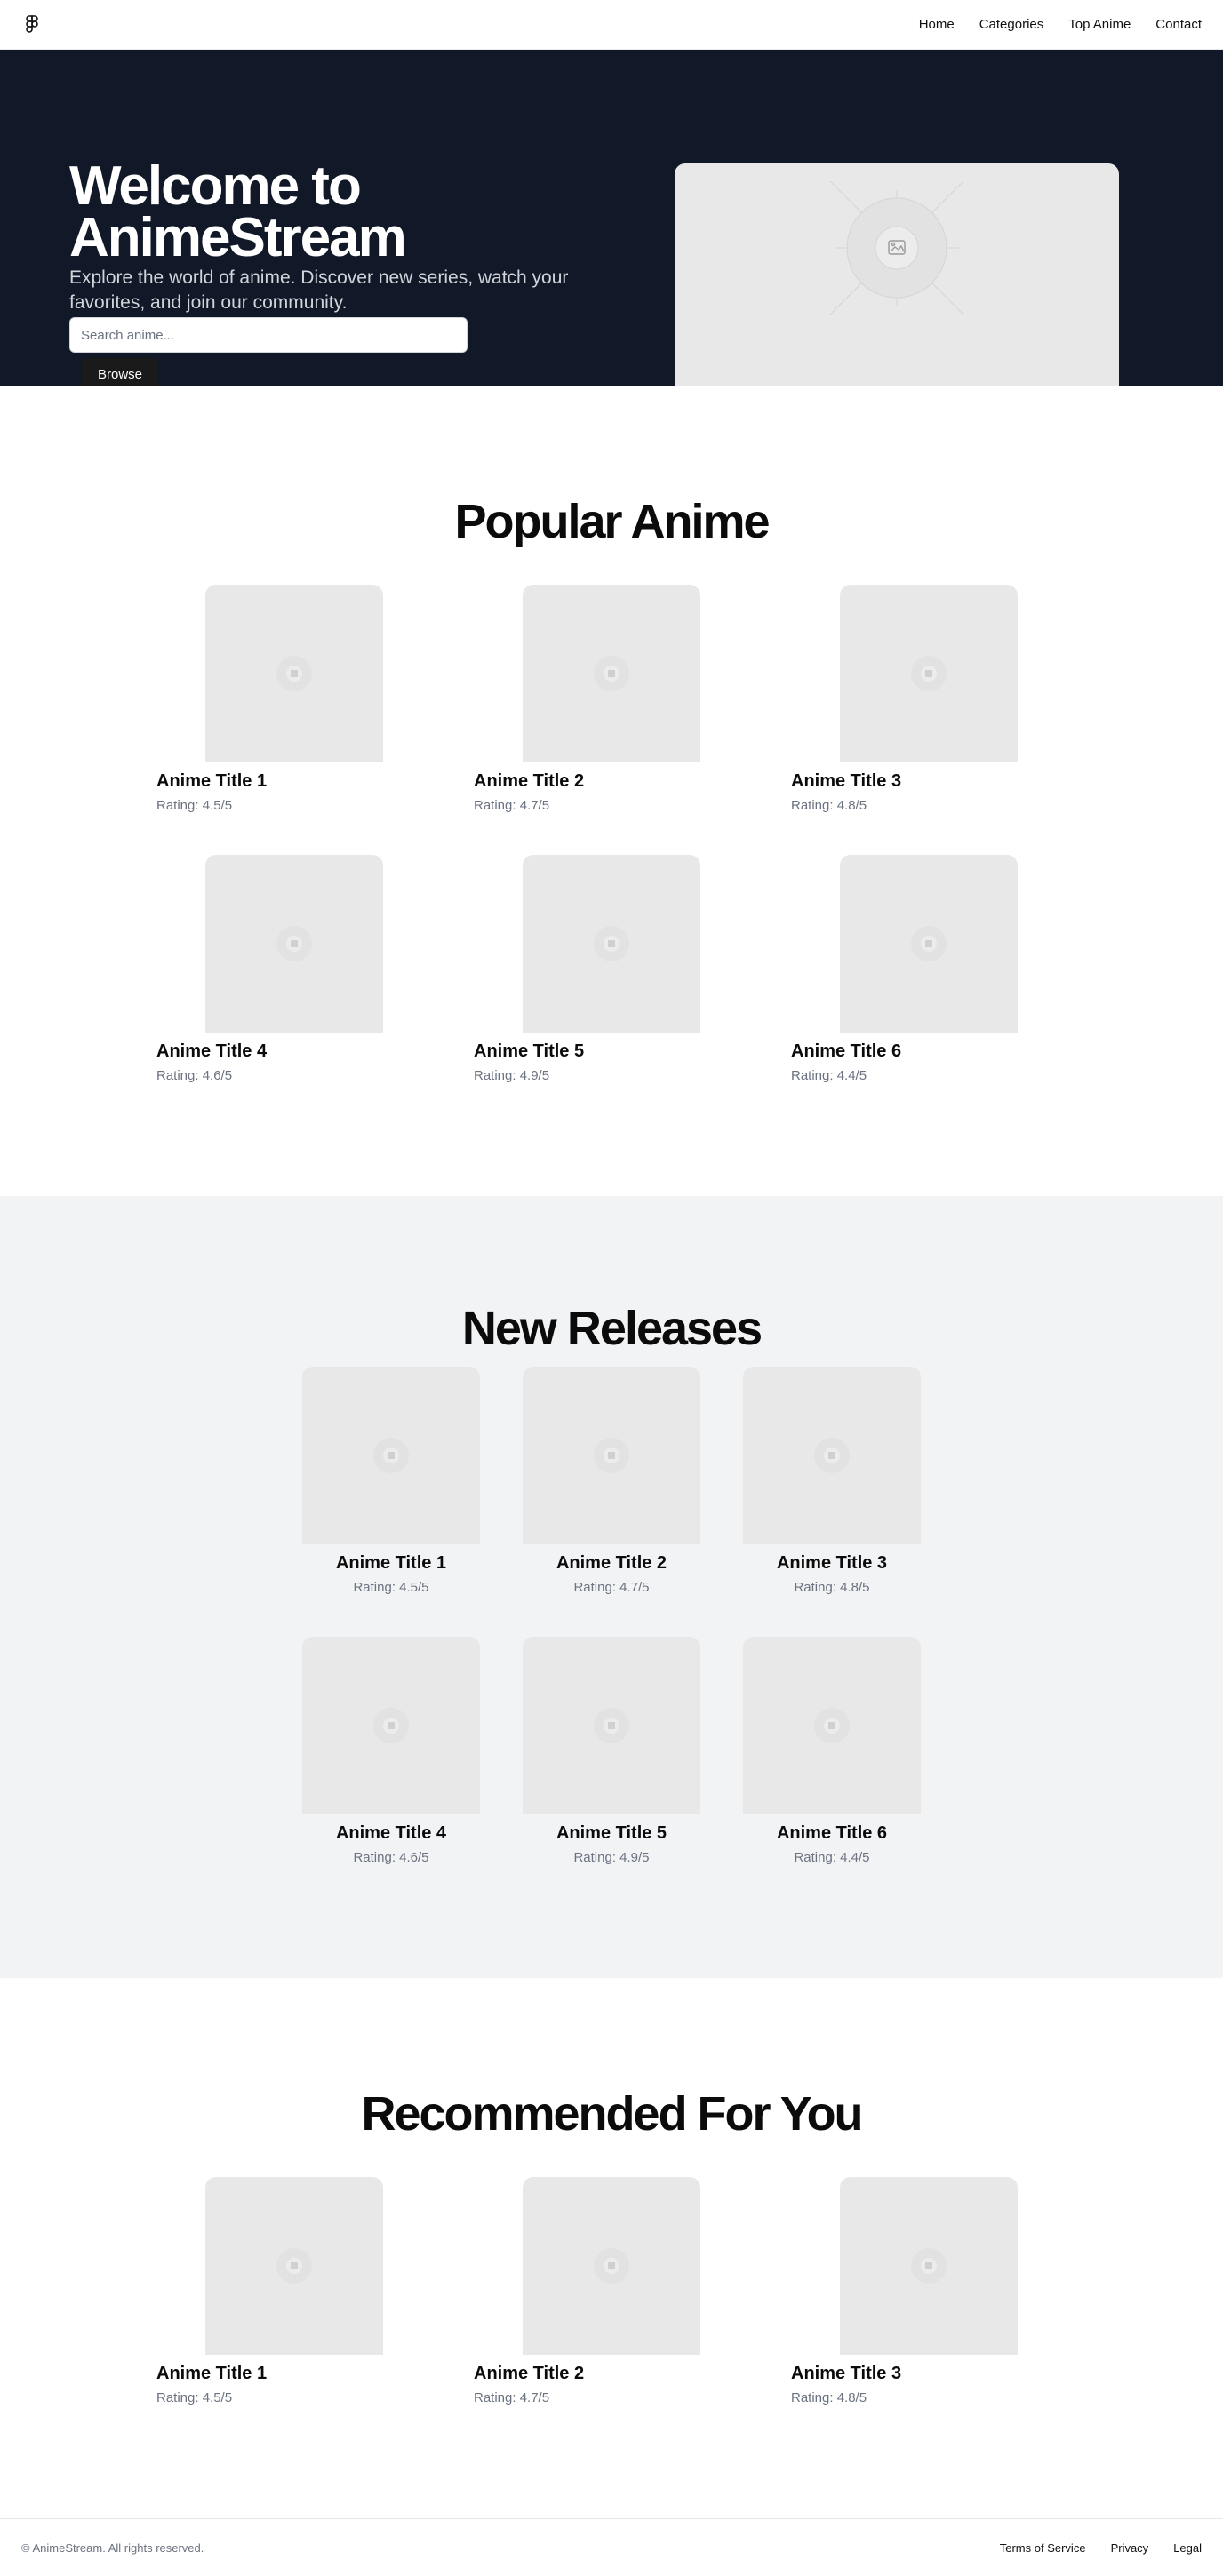 The height and width of the screenshot is (2576, 1223). What do you see at coordinates (1178, 24) in the screenshot?
I see `nav-link-contact: Contact` at bounding box center [1178, 24].